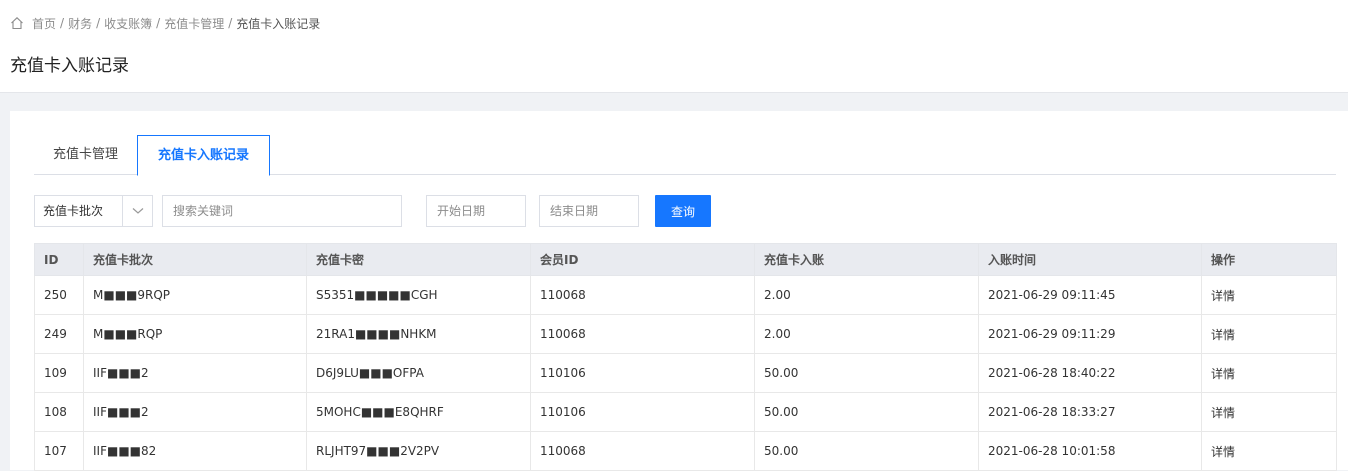 This screenshot has height=471, width=1348. What do you see at coordinates (418, 373) in the screenshot?
I see `cell-card: D6J9LU■■■OFPA` at bounding box center [418, 373].